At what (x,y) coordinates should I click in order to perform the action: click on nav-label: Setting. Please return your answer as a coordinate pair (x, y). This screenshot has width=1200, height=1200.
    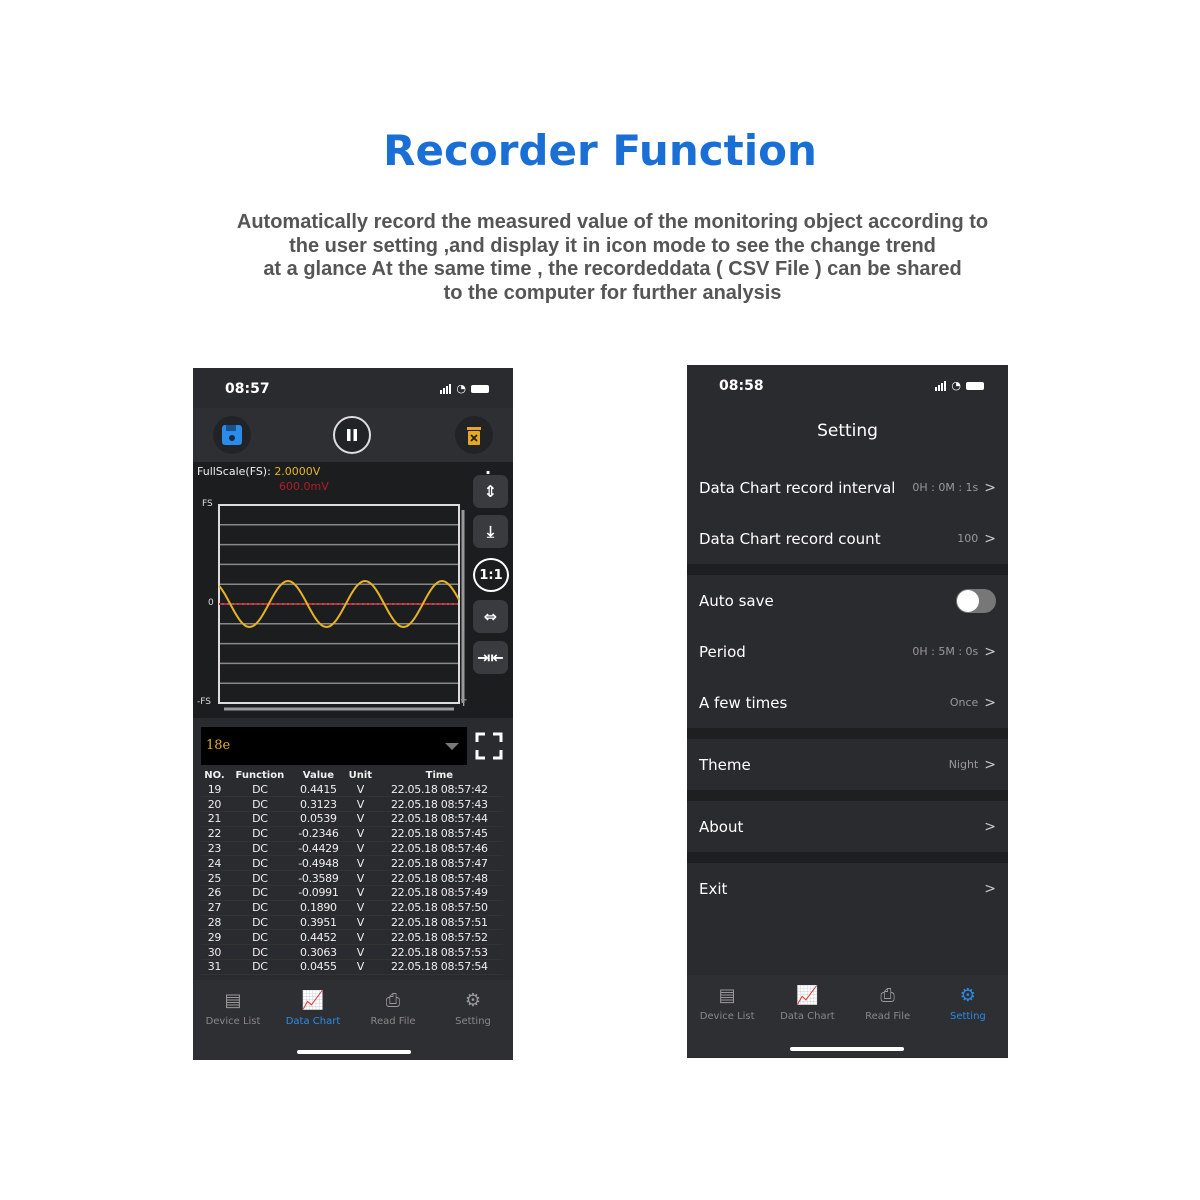
    Looking at the image, I should click on (473, 1021).